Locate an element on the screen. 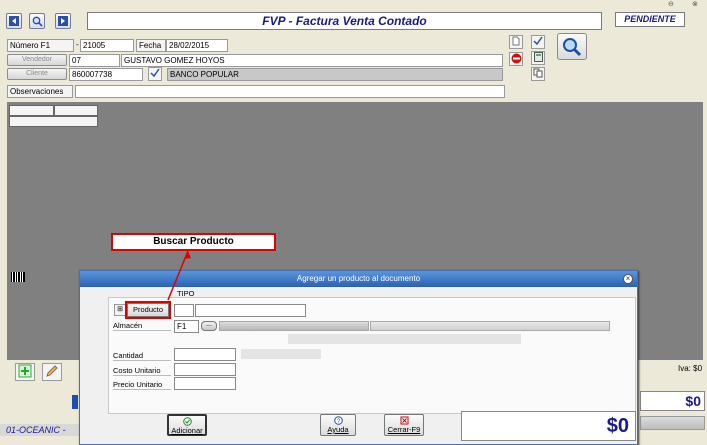 This screenshot has width=707, height=445. no-entry-icon is located at coordinates (516, 58).